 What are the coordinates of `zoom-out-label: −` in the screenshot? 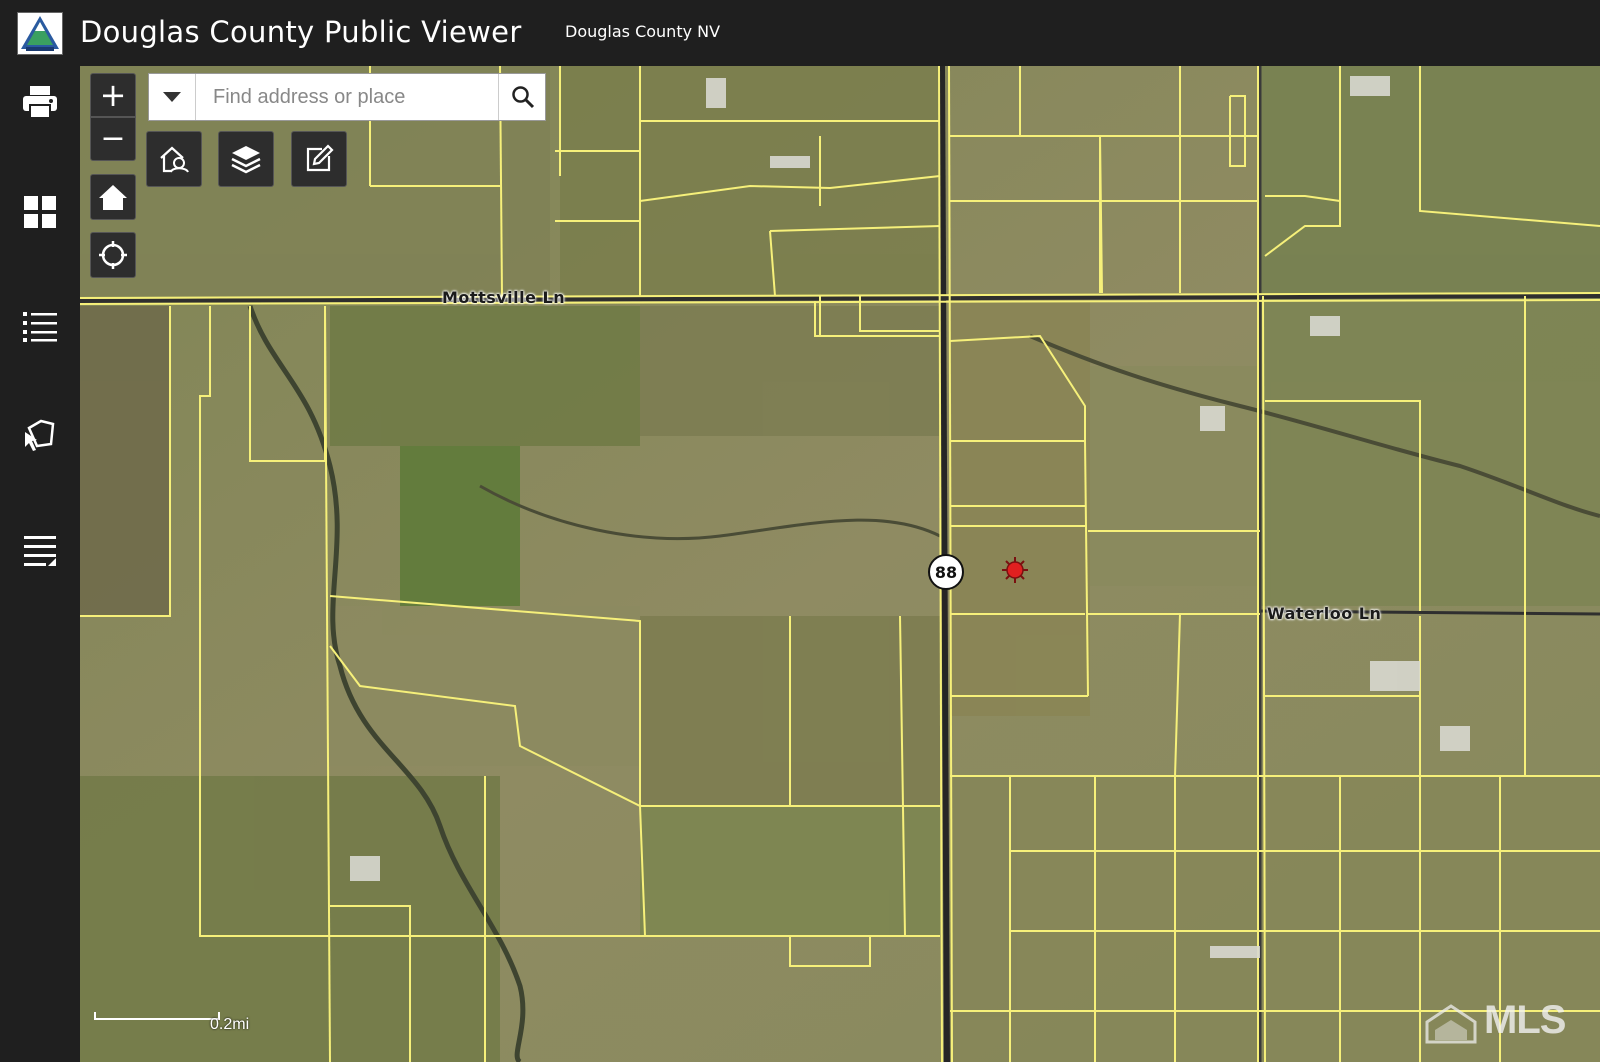 It's located at (113, 138).